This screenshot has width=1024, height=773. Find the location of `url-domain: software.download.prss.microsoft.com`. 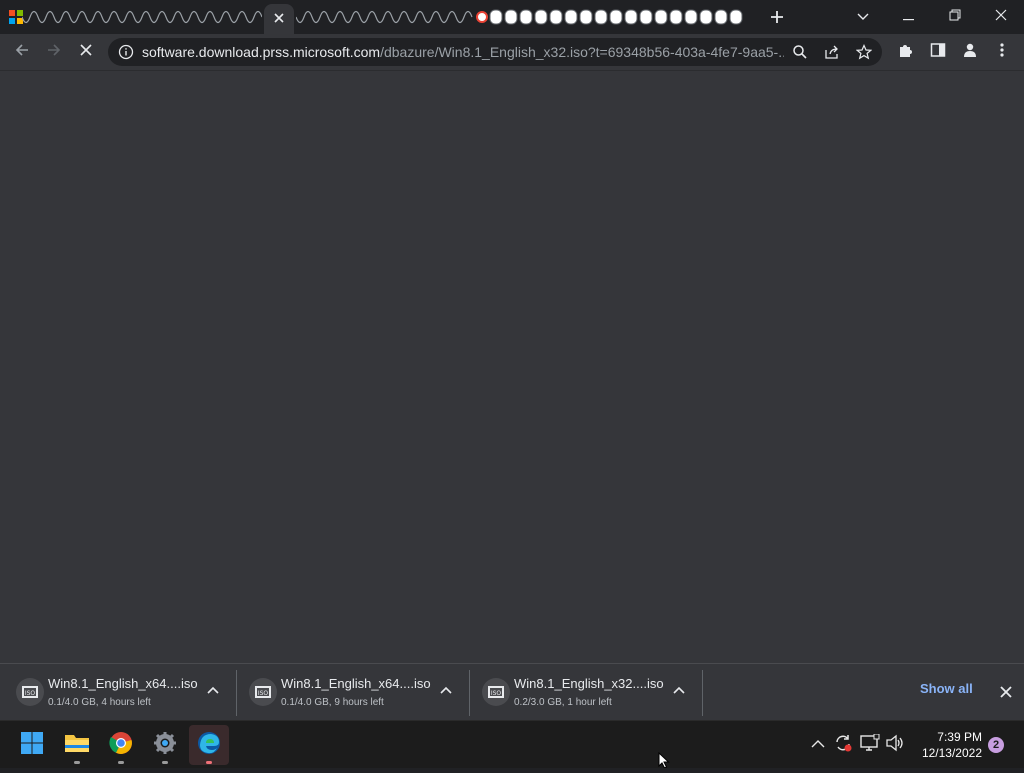

url-domain: software.download.prss.microsoft.com is located at coordinates (261, 52).